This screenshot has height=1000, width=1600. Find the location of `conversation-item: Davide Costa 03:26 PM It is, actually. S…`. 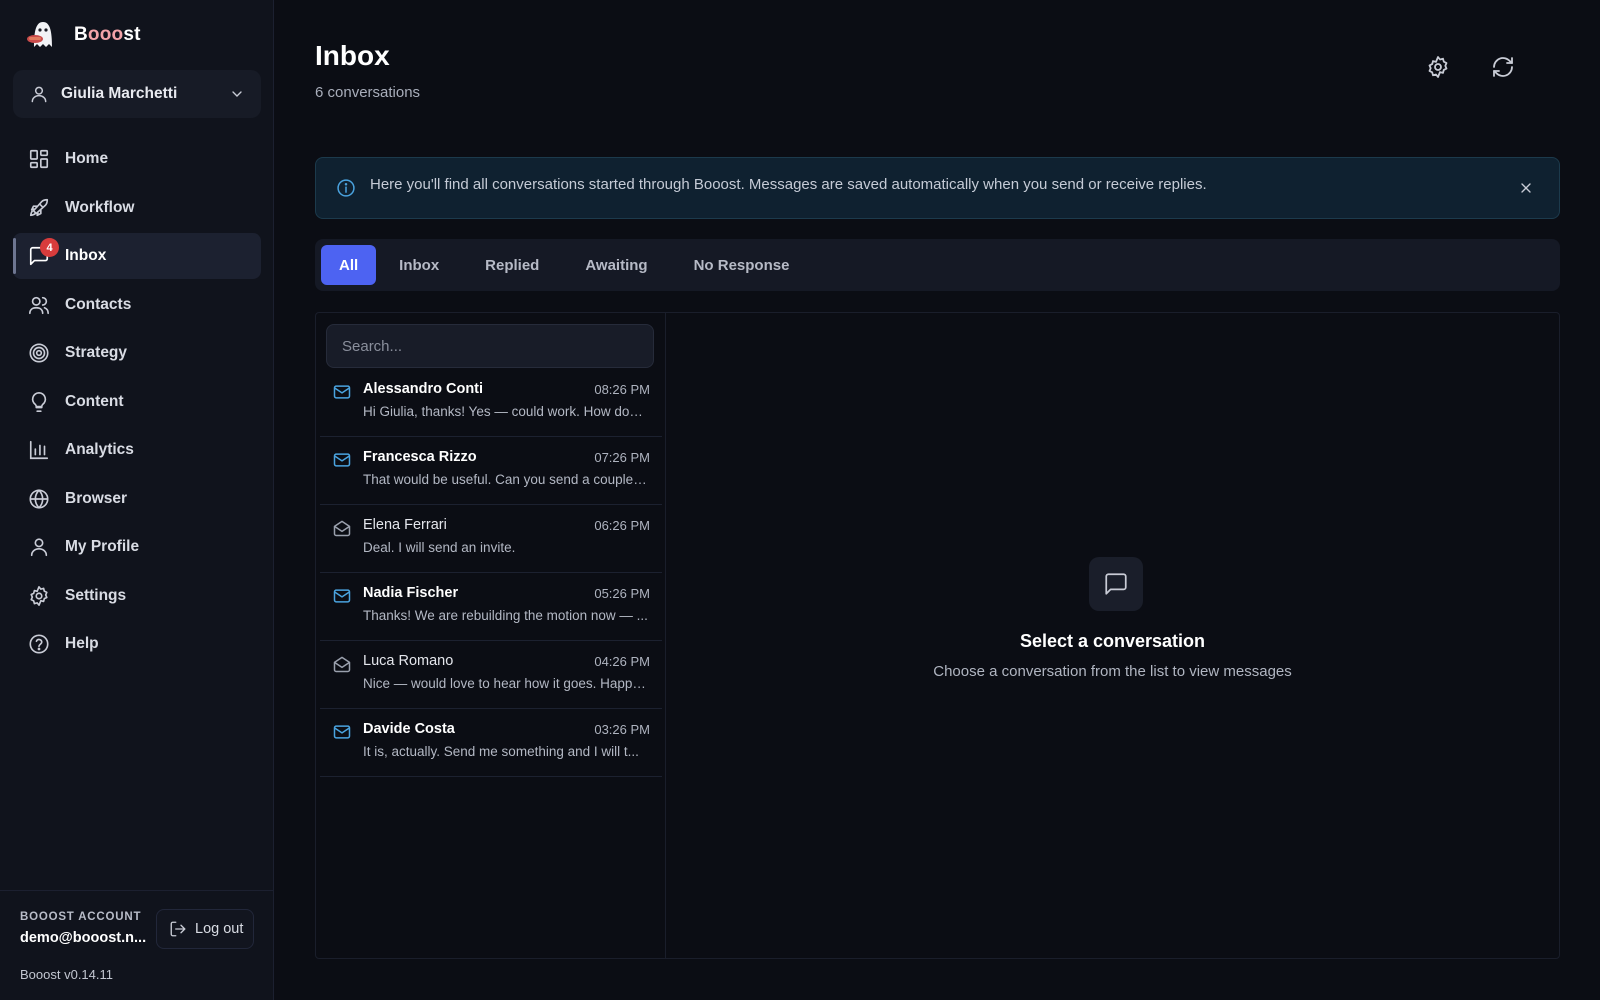

conversation-item: Davide Costa 03:26 PM It is, actually. S… is located at coordinates (491, 743).